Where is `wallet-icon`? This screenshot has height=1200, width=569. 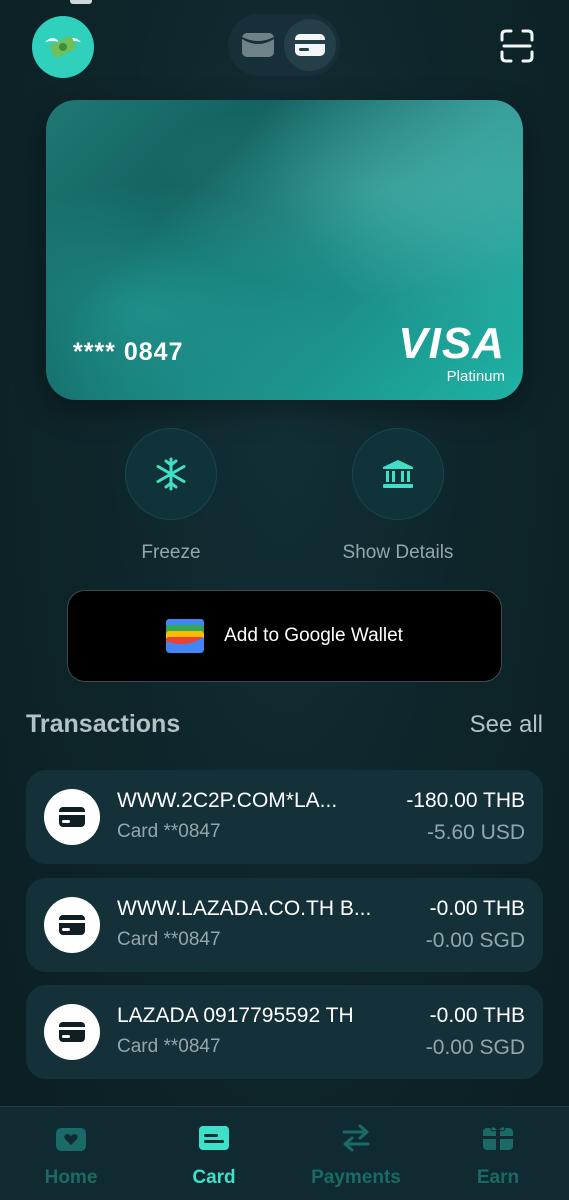 wallet-icon is located at coordinates (258, 45).